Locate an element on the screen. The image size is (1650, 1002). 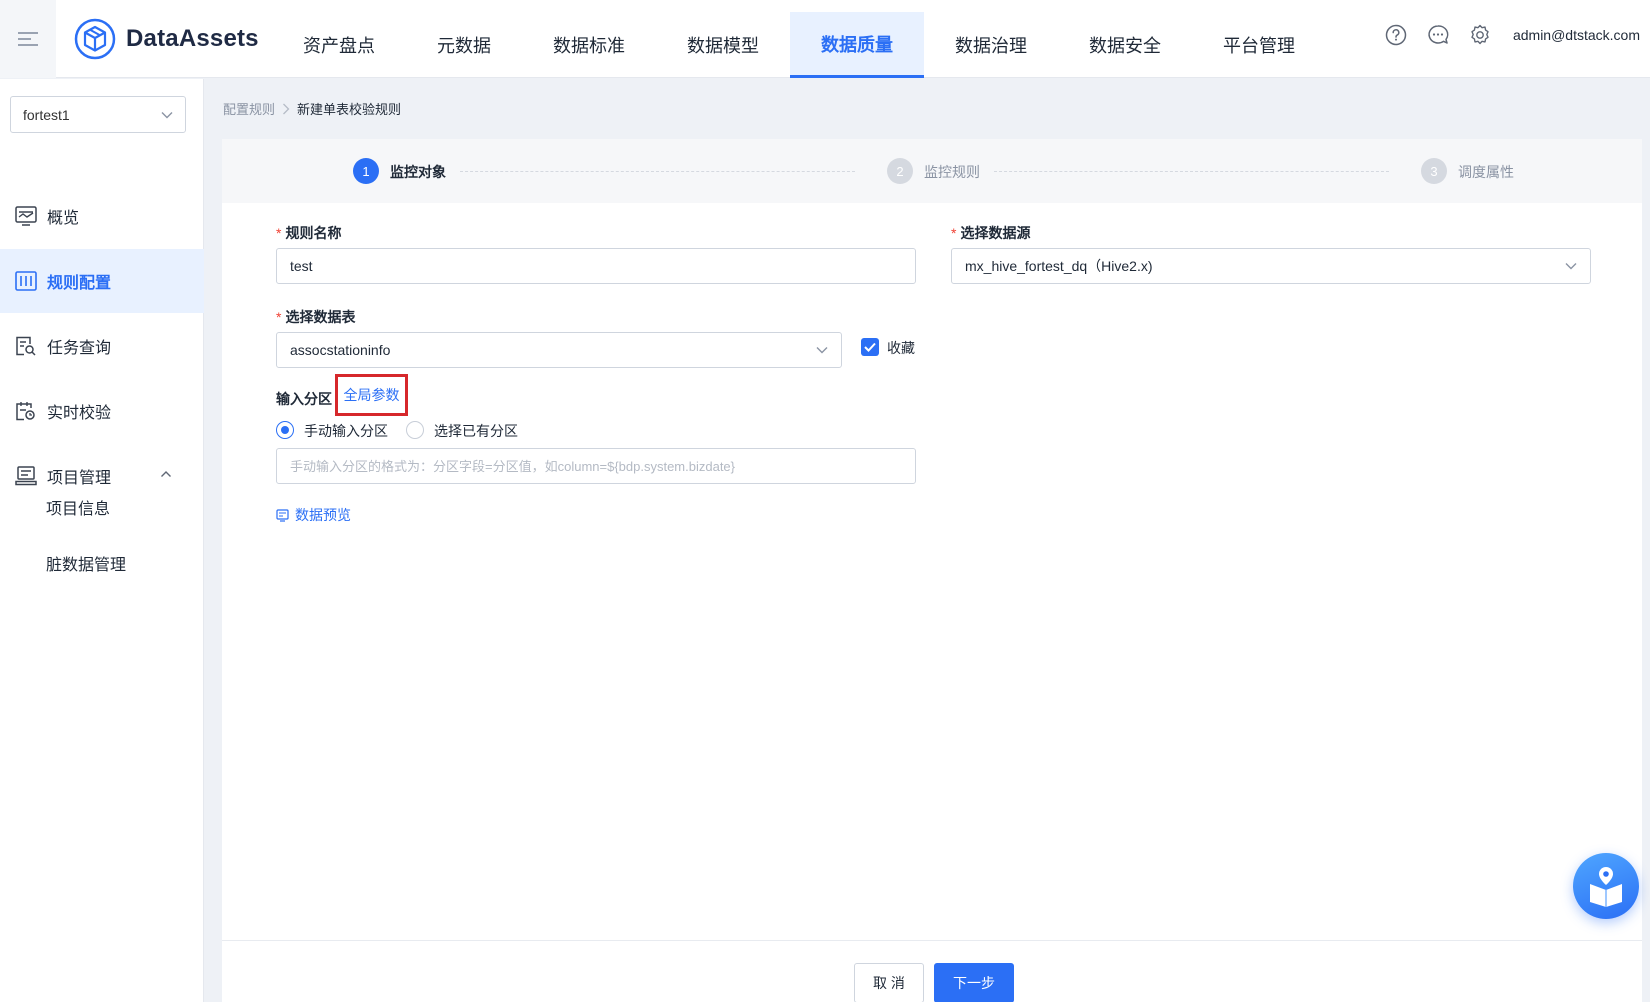
favorite-checkbox is located at coordinates (870, 347).